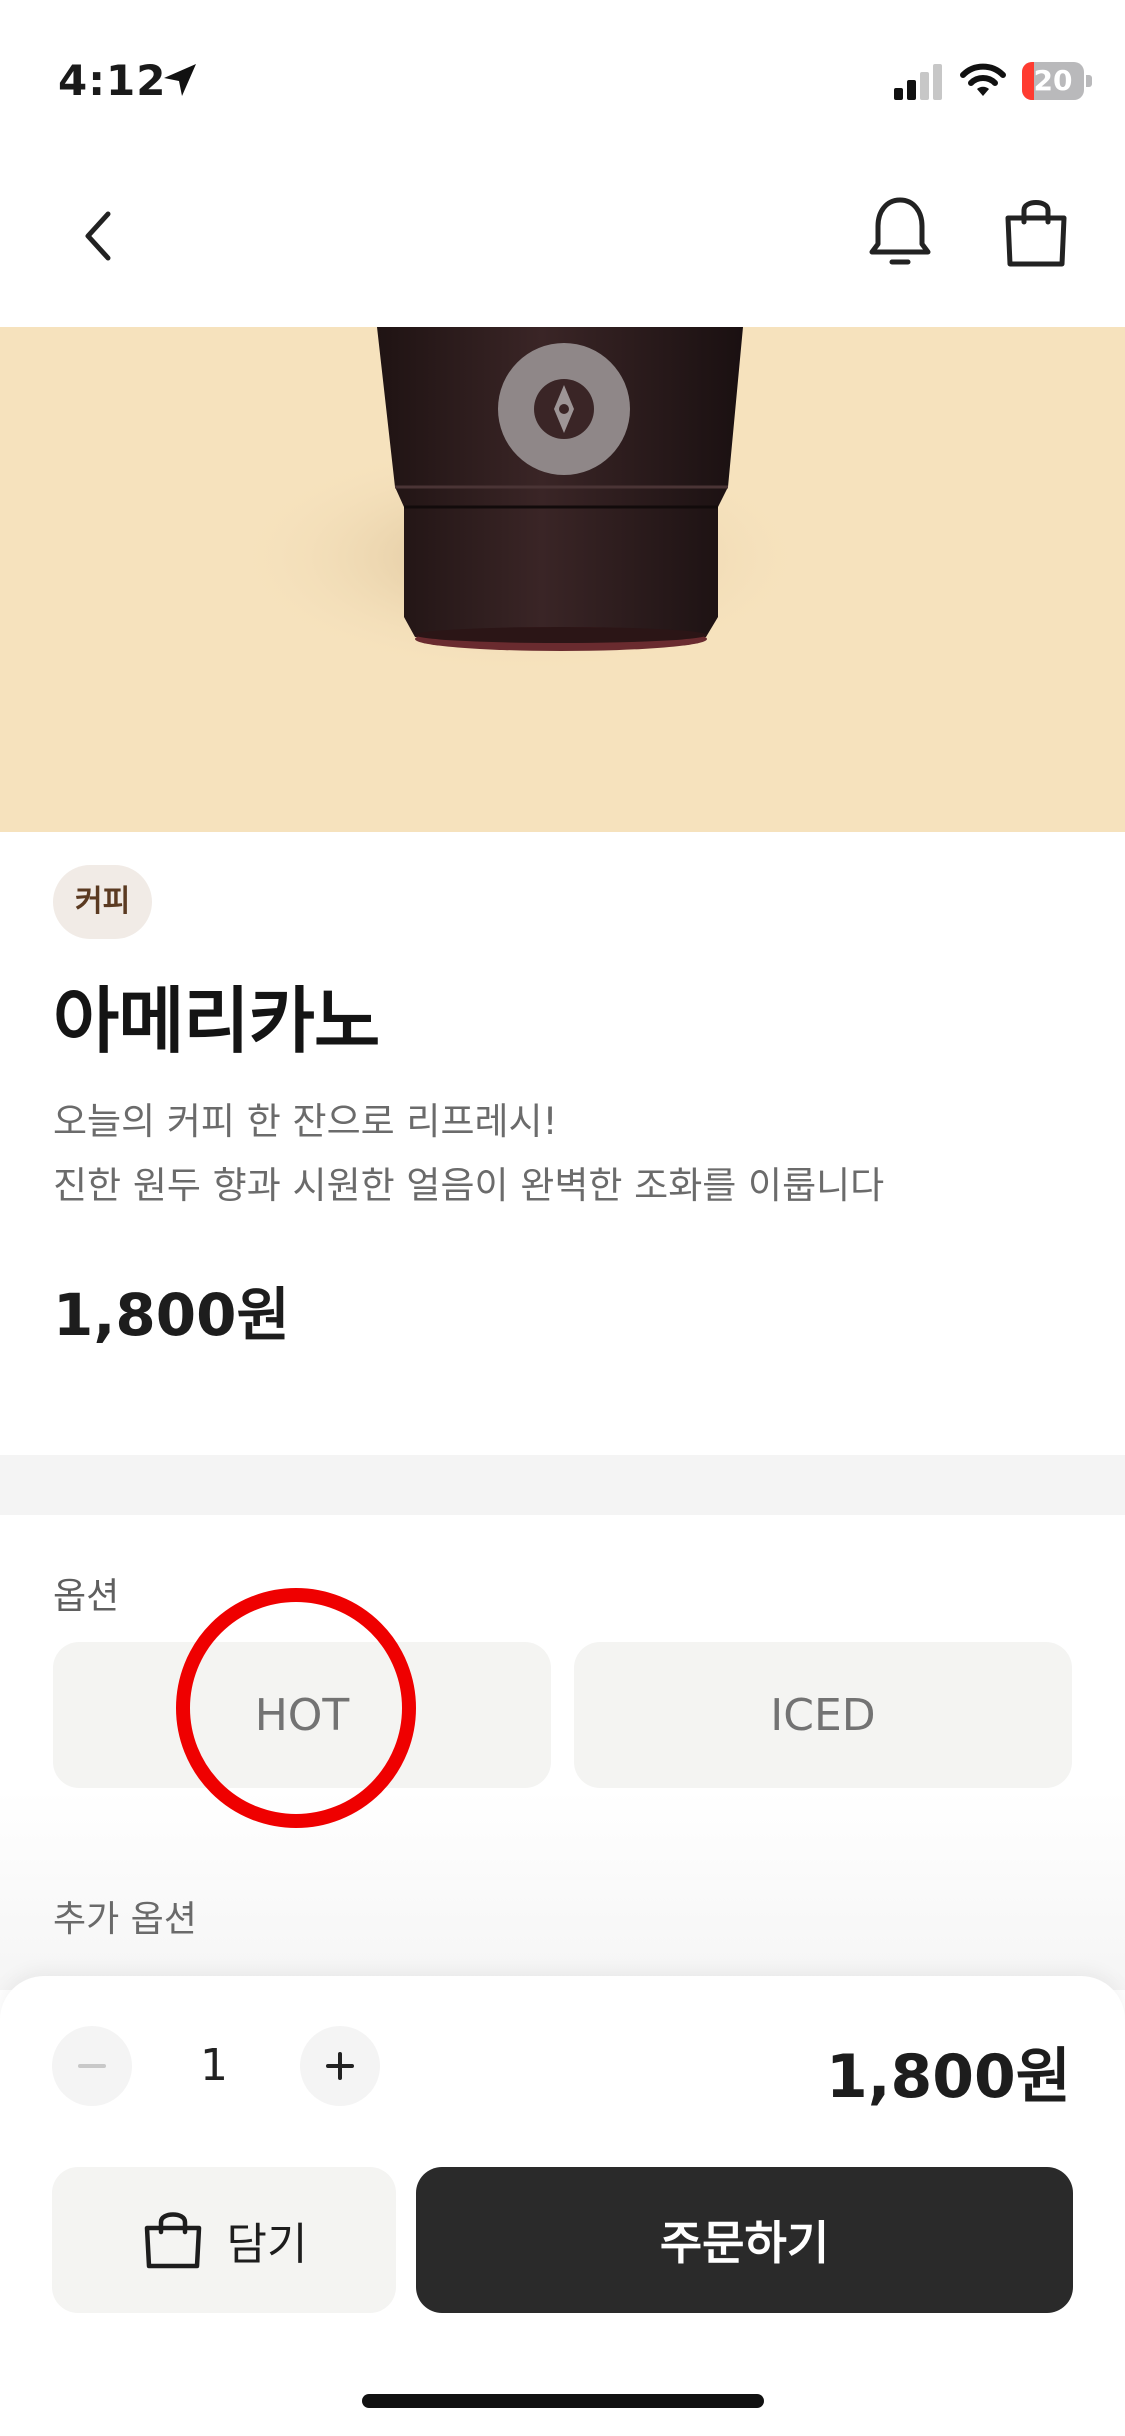  I want to click on wifi-icon, so click(983, 79).